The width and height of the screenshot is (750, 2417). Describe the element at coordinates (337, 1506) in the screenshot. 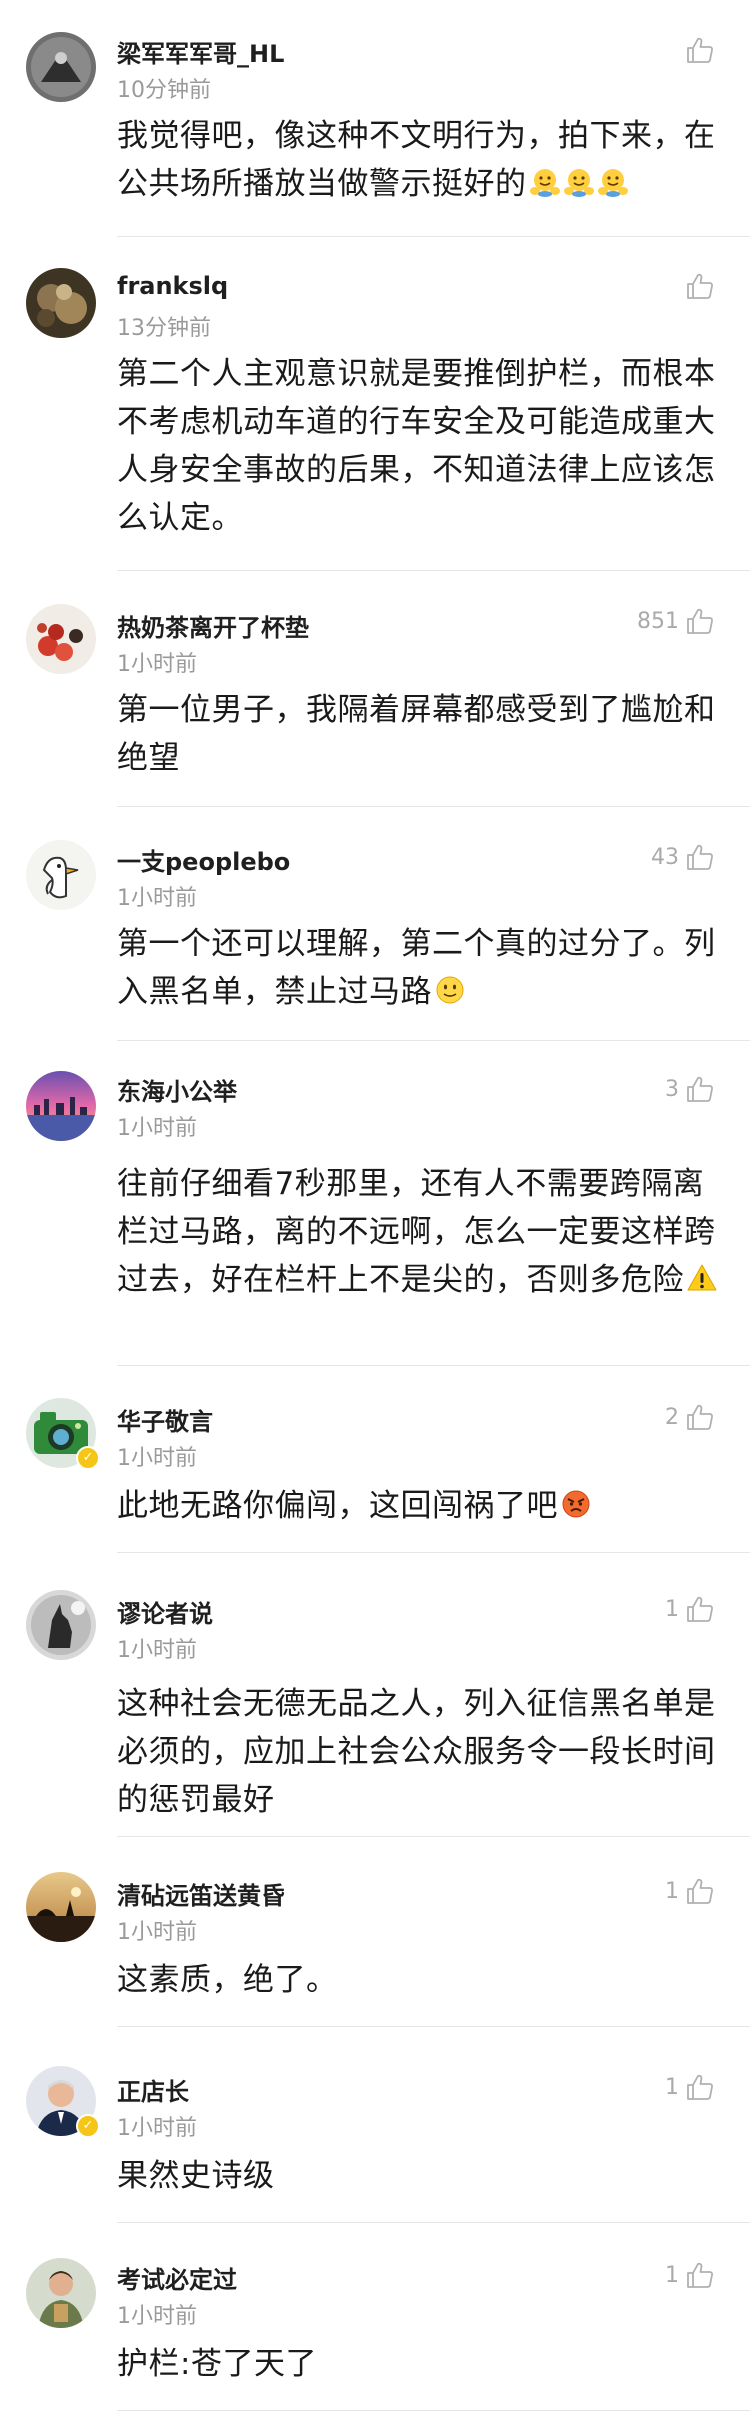

I see `comment-text-content: 此地无路你偏闯，这回闯祸了吧` at that location.